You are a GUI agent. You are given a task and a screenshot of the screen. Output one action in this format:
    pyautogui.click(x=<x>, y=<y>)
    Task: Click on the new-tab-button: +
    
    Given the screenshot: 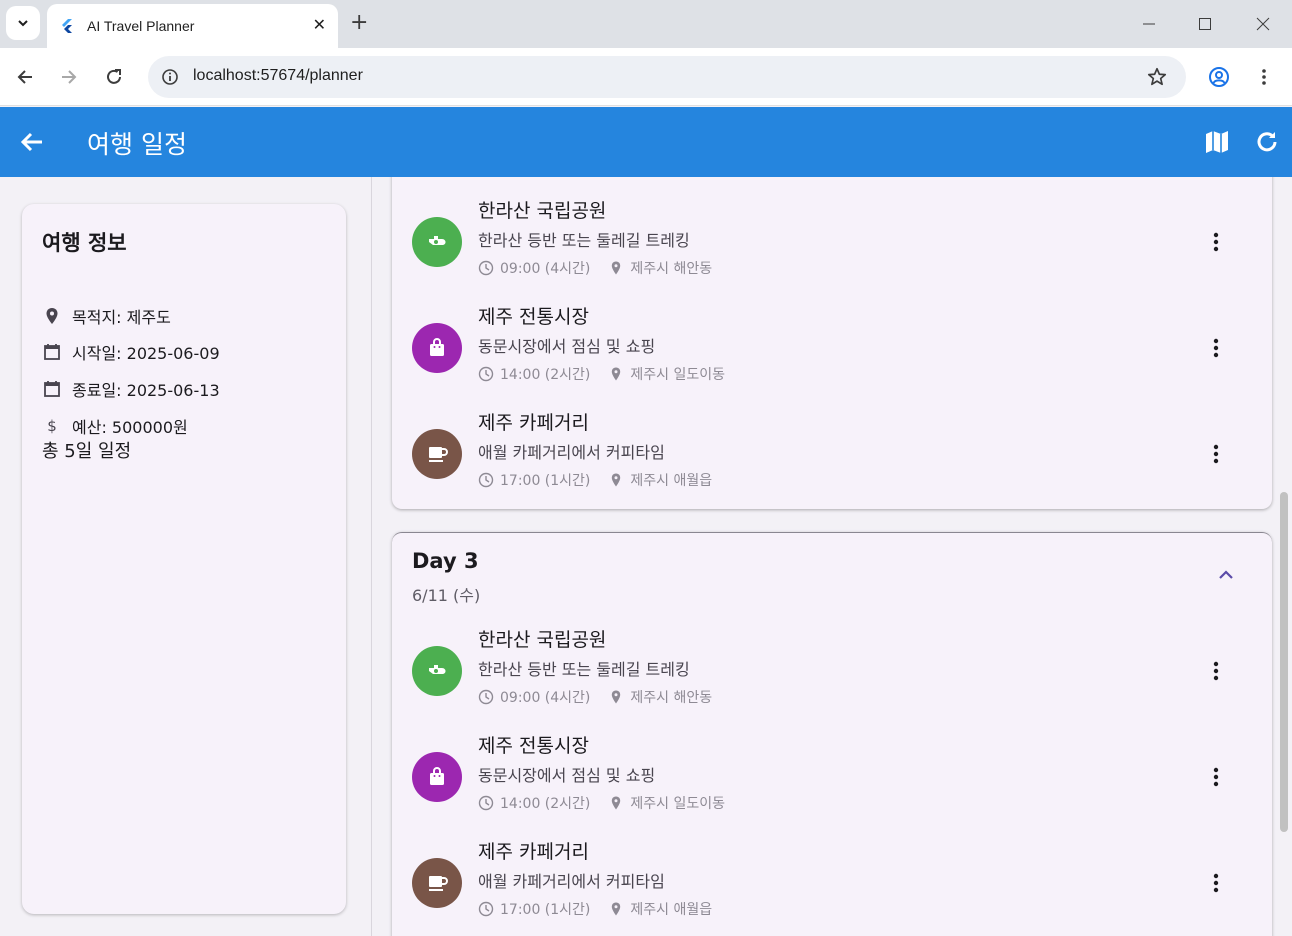 What is the action you would take?
    pyautogui.click(x=359, y=22)
    